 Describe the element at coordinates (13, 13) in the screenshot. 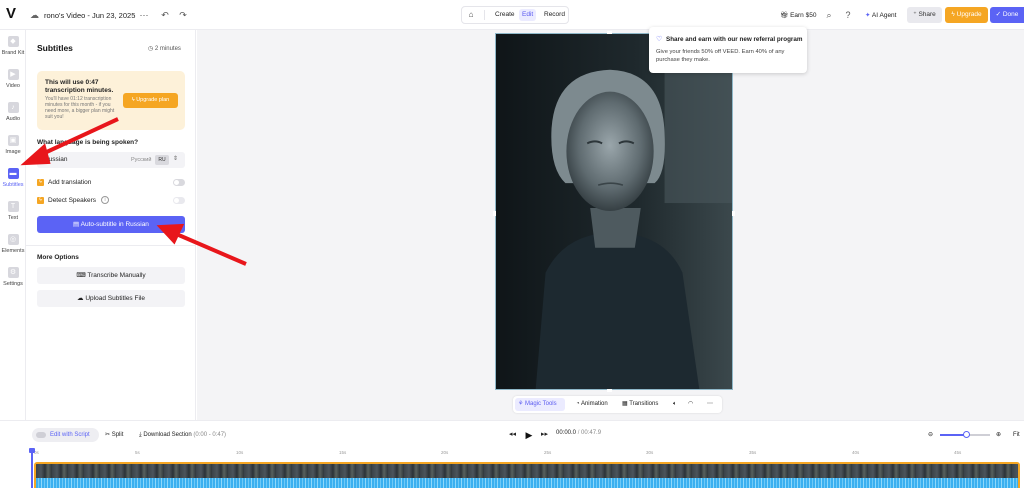

I see `veed-logo: V` at that location.